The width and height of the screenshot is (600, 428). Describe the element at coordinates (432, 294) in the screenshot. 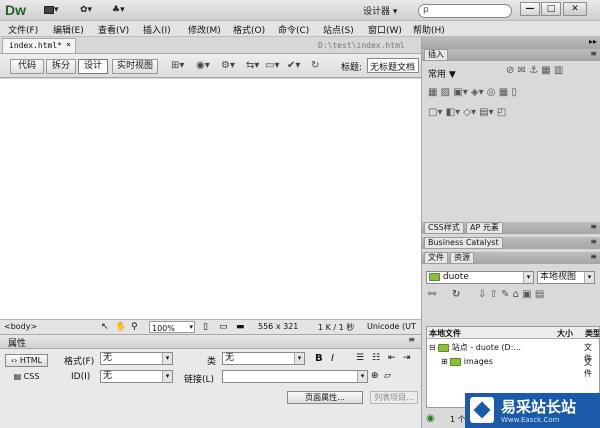

I see `connect-icon: ⚯` at that location.